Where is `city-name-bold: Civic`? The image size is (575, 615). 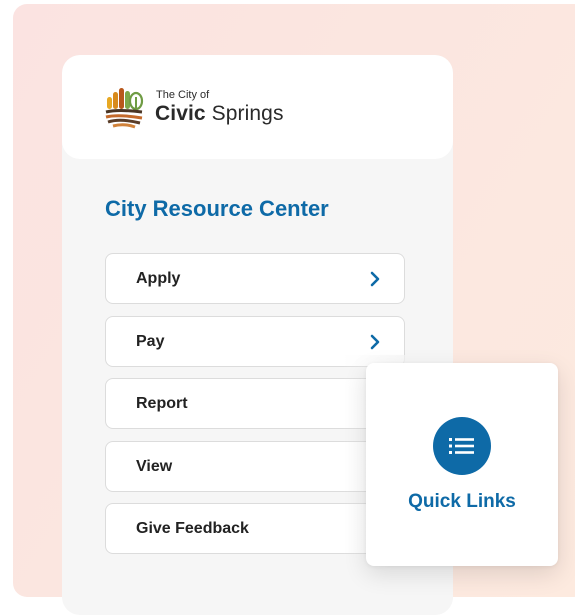 city-name-bold: Civic is located at coordinates (180, 113).